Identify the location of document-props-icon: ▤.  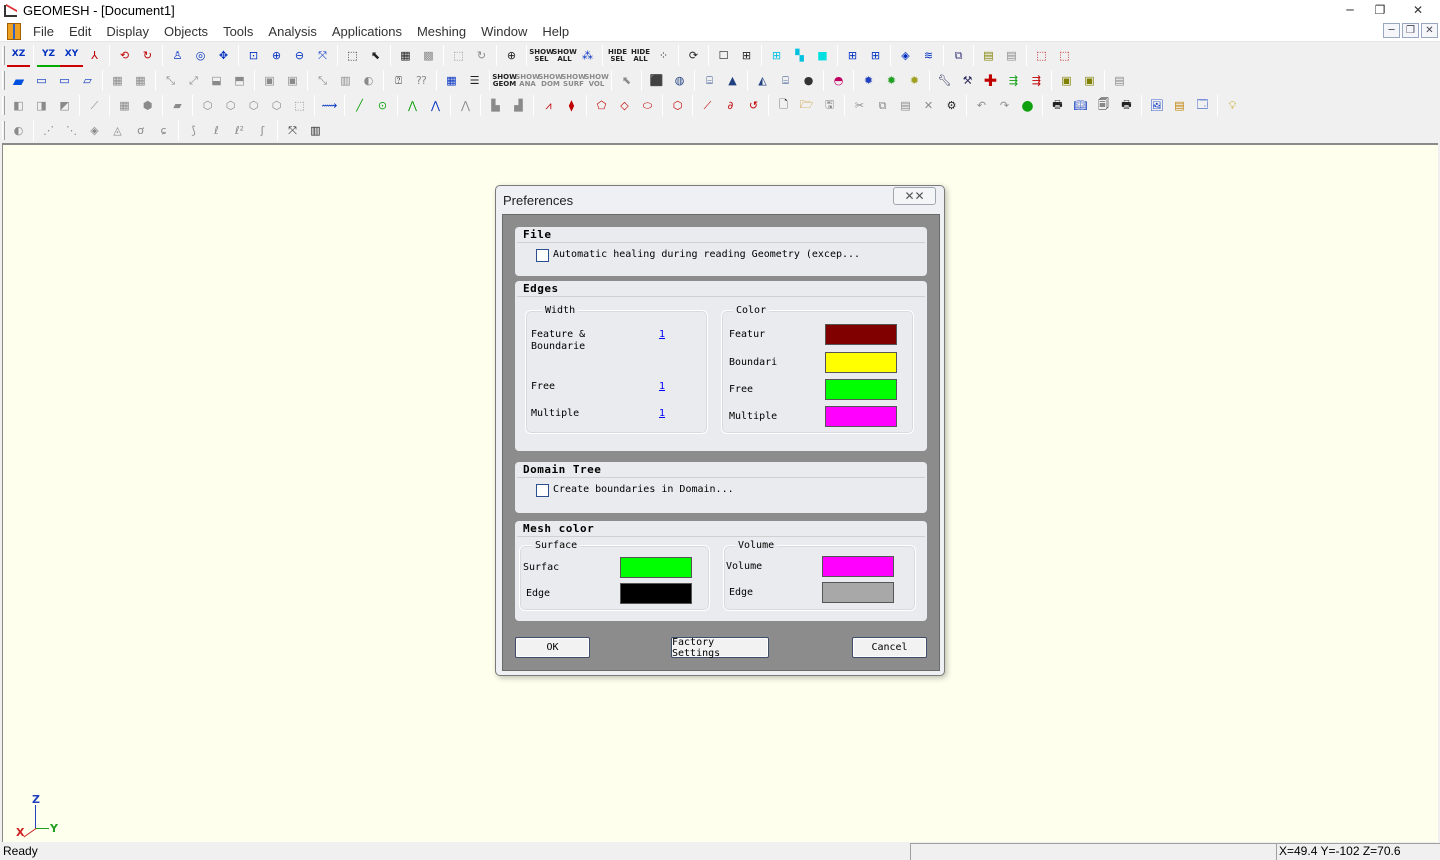
(1179, 106).